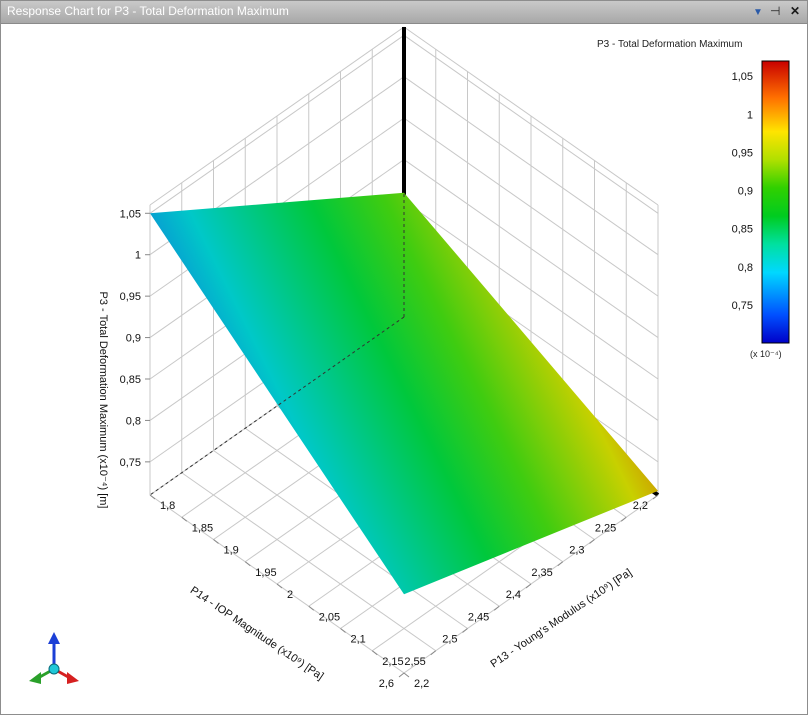 The width and height of the screenshot is (808, 715). What do you see at coordinates (257, 633) in the screenshot?
I see `x-axis-label: P14 - IOP Magnitude (x10⁹) [Pa]` at bounding box center [257, 633].